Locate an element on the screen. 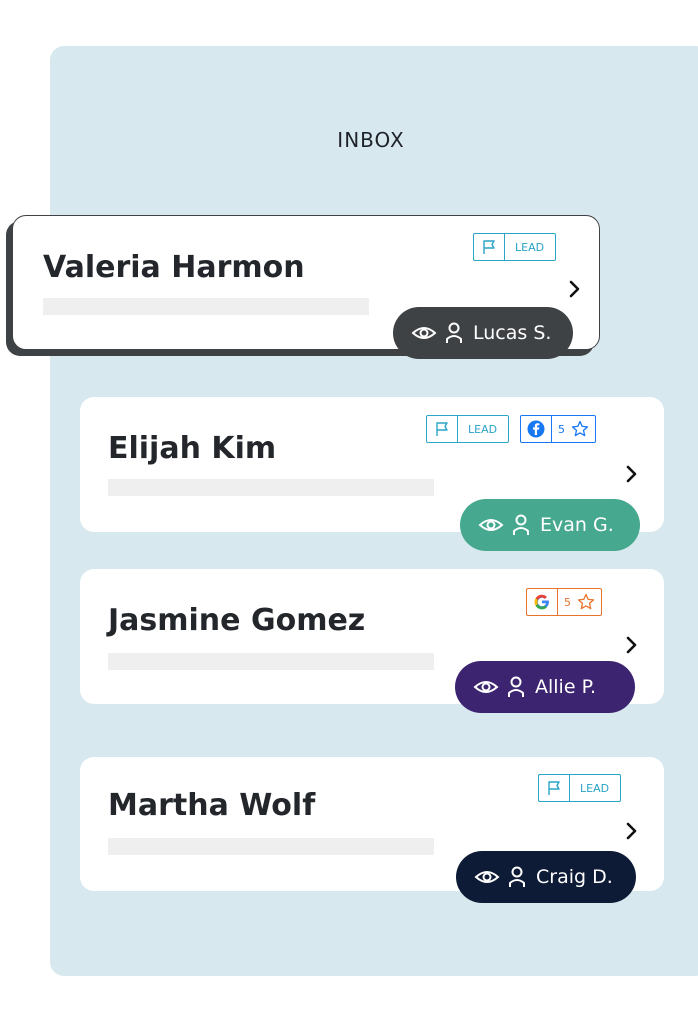 This screenshot has width=698, height=1024. assignee-pill: Evan G. is located at coordinates (550, 525).